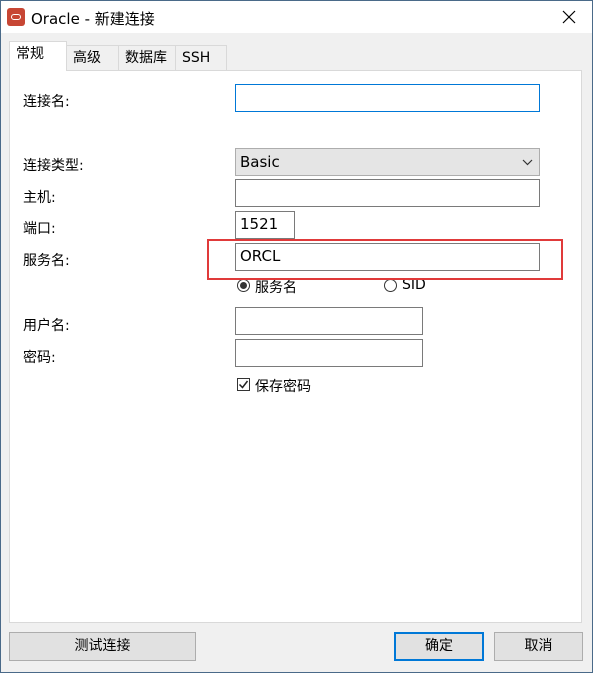 The width and height of the screenshot is (593, 673). I want to click on tab-database: 数据库, so click(147, 58).